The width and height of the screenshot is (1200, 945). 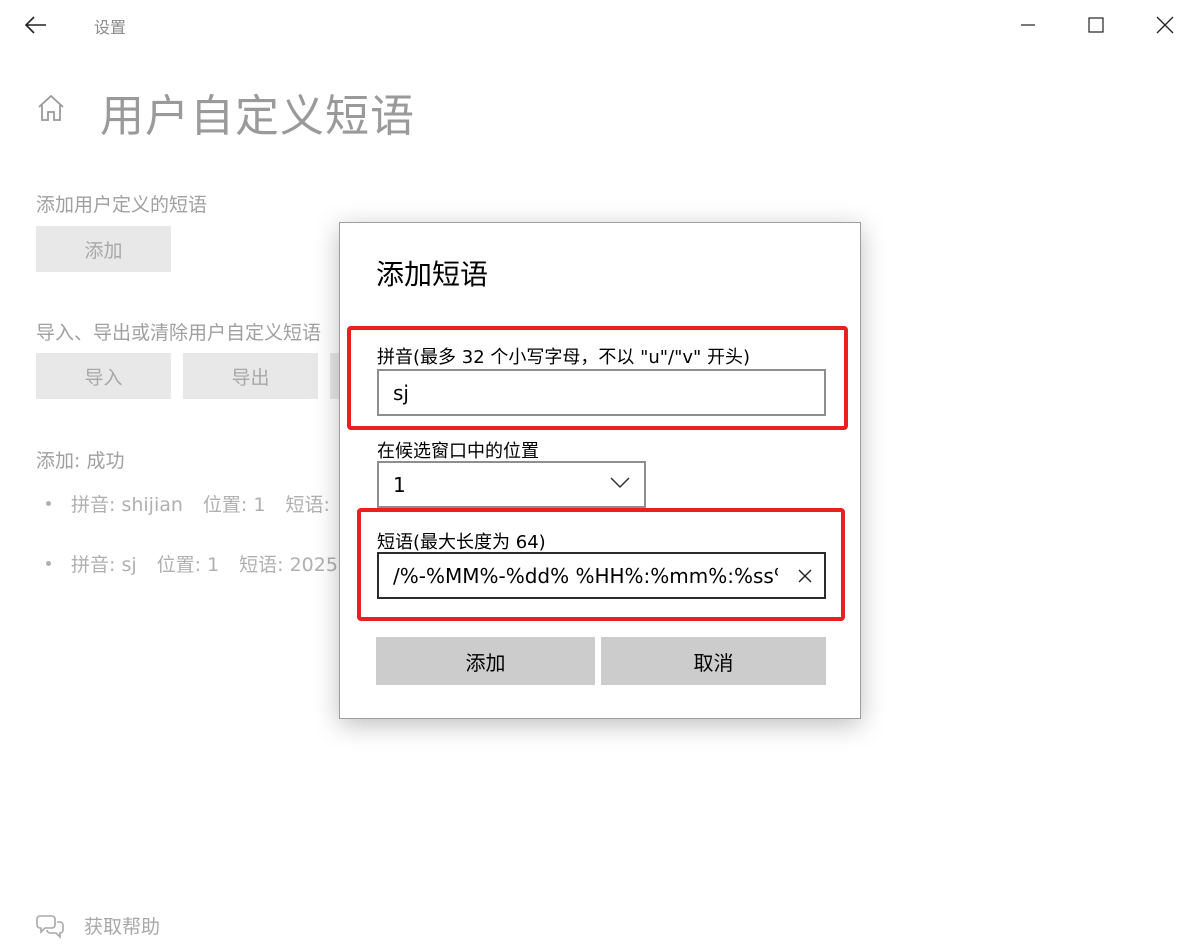 I want to click on help-link: 获取帮助, so click(x=98, y=925).